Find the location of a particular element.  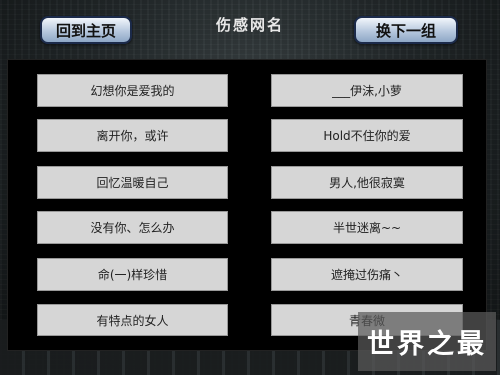

name-item: 半世迷离~~ is located at coordinates (367, 227).